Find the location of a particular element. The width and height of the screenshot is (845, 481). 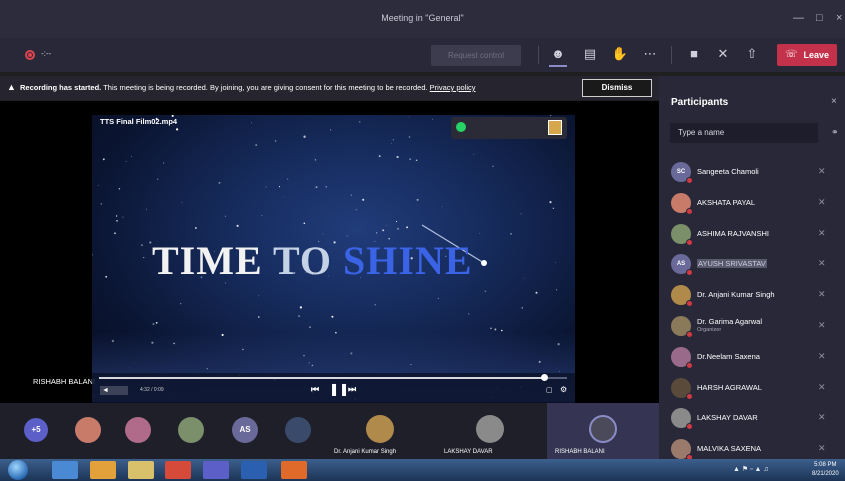

internet-explorer-icon is located at coordinates (65, 470).